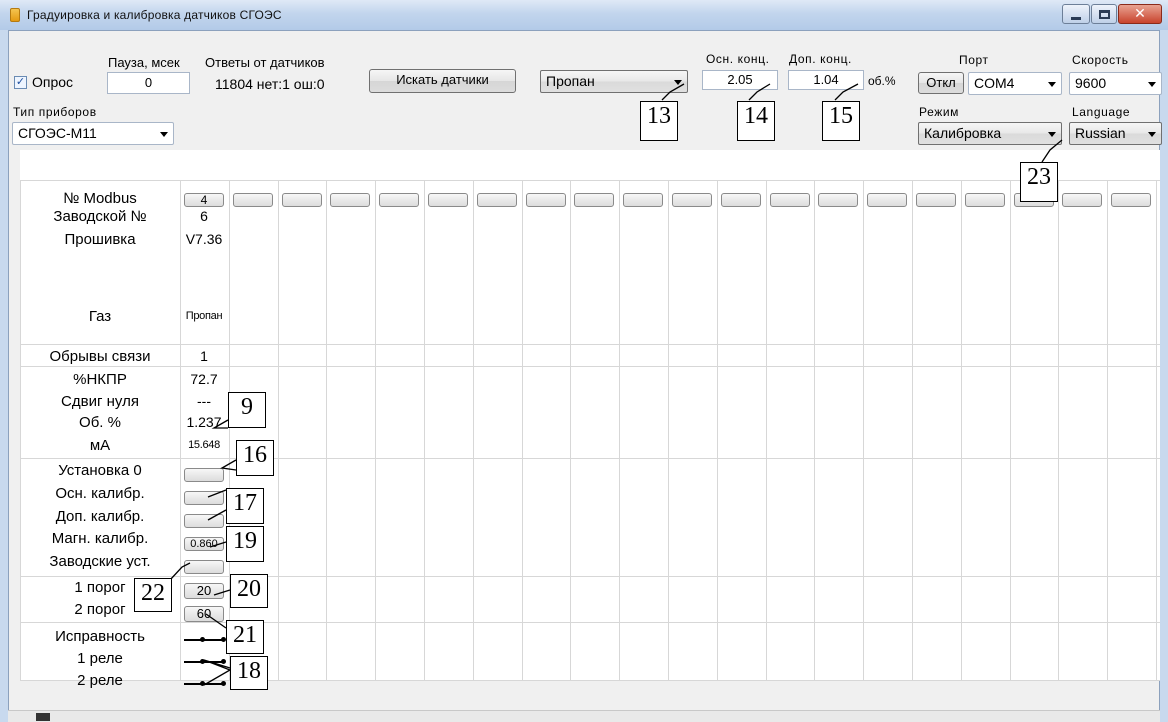 Image resolution: width=1168 pixels, height=722 pixels. What do you see at coordinates (204, 567) in the screenshot?
I see `sensor1-factory-button` at bounding box center [204, 567].